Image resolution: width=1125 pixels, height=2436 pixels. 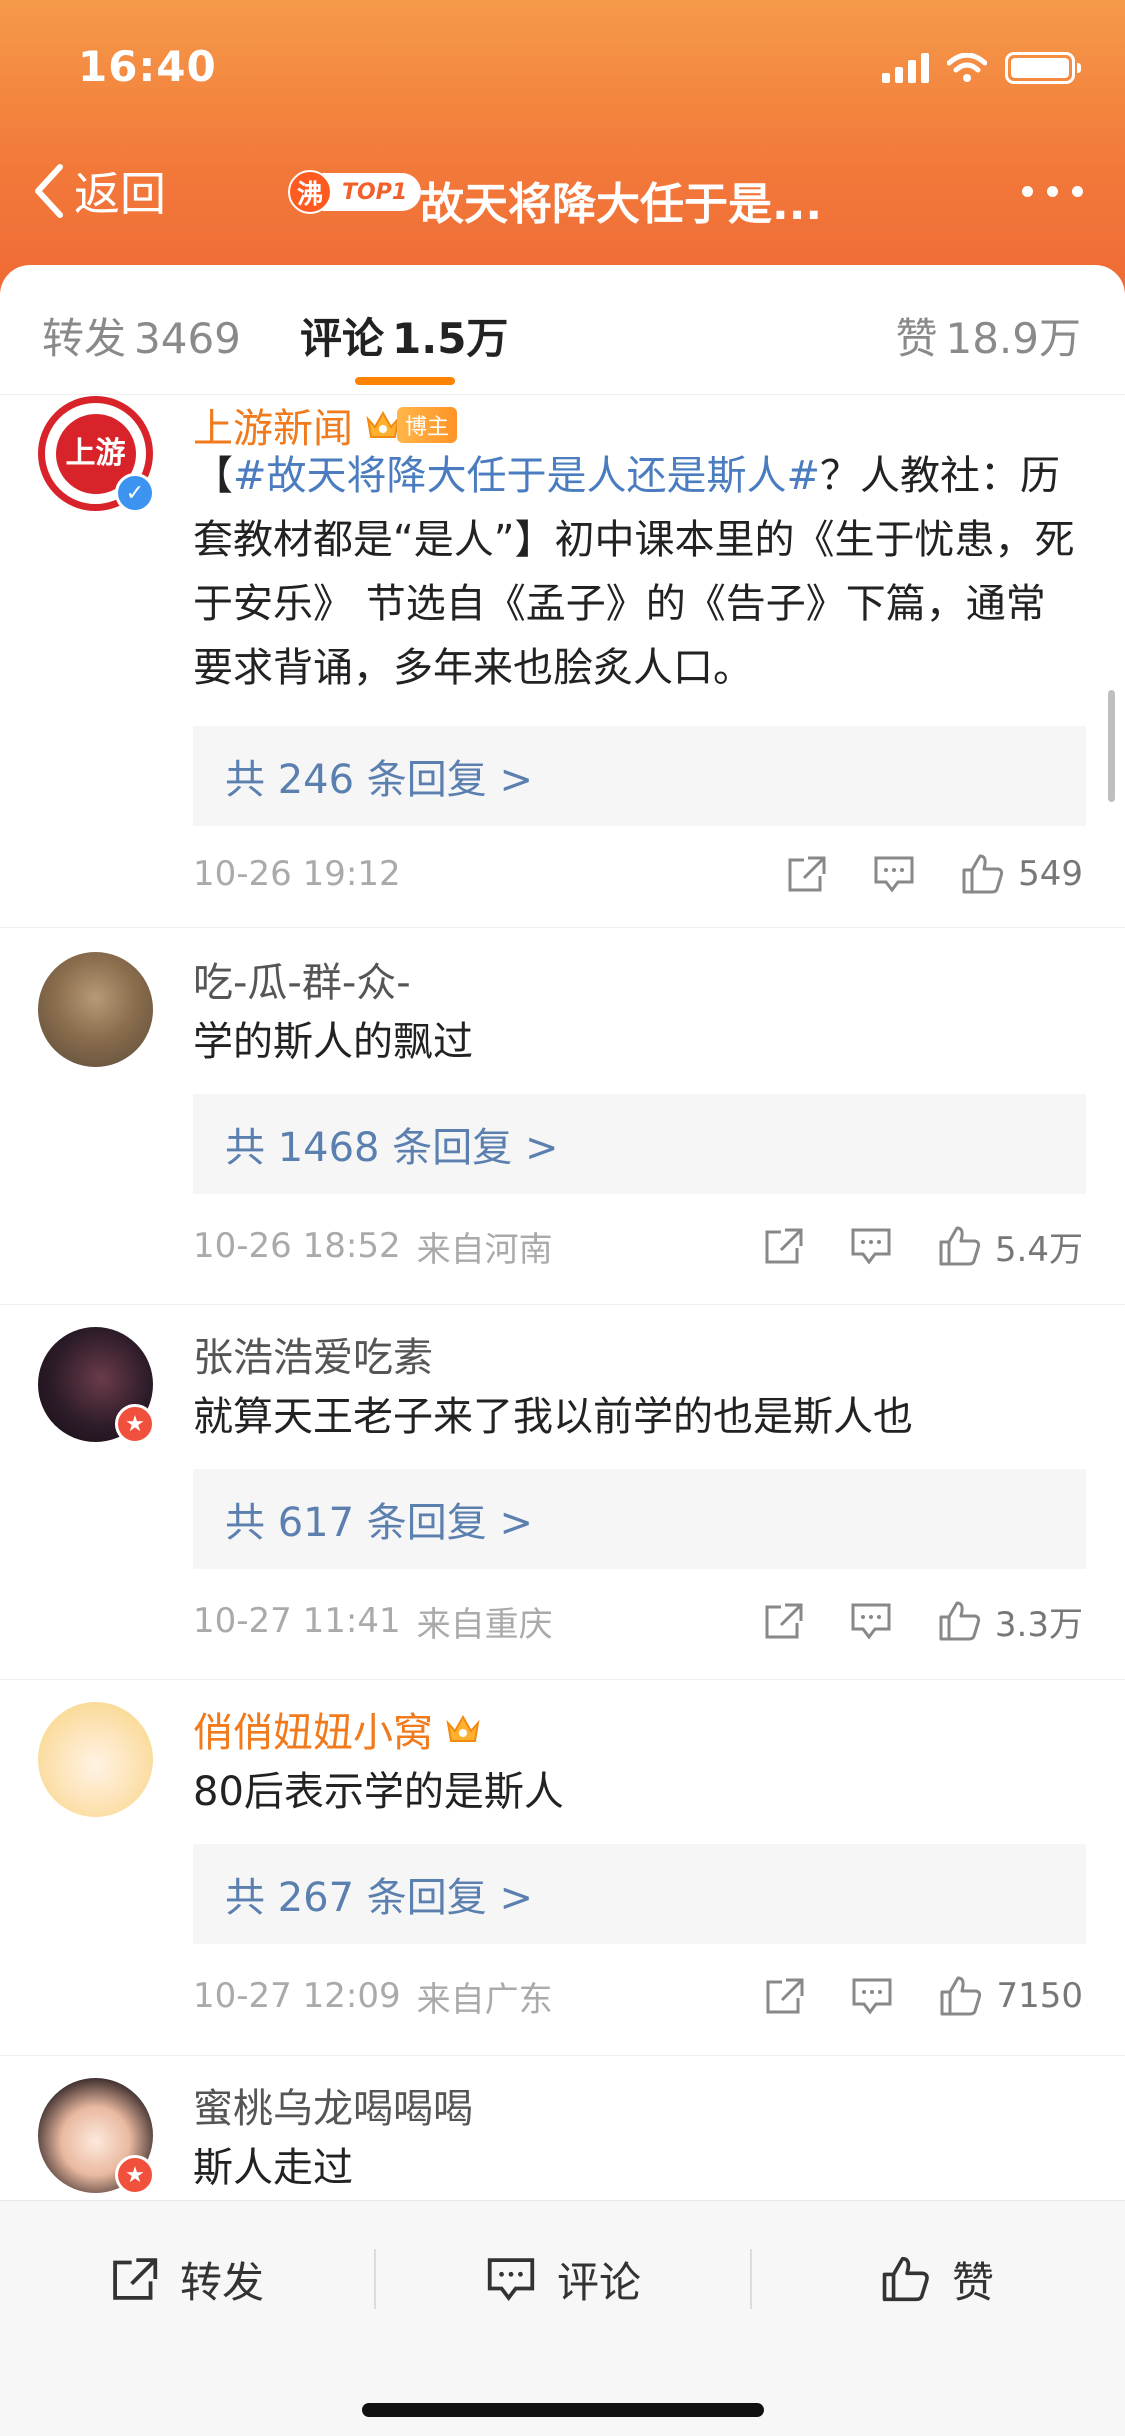 What do you see at coordinates (120, 194) in the screenshot?
I see `back-label: 返回` at bounding box center [120, 194].